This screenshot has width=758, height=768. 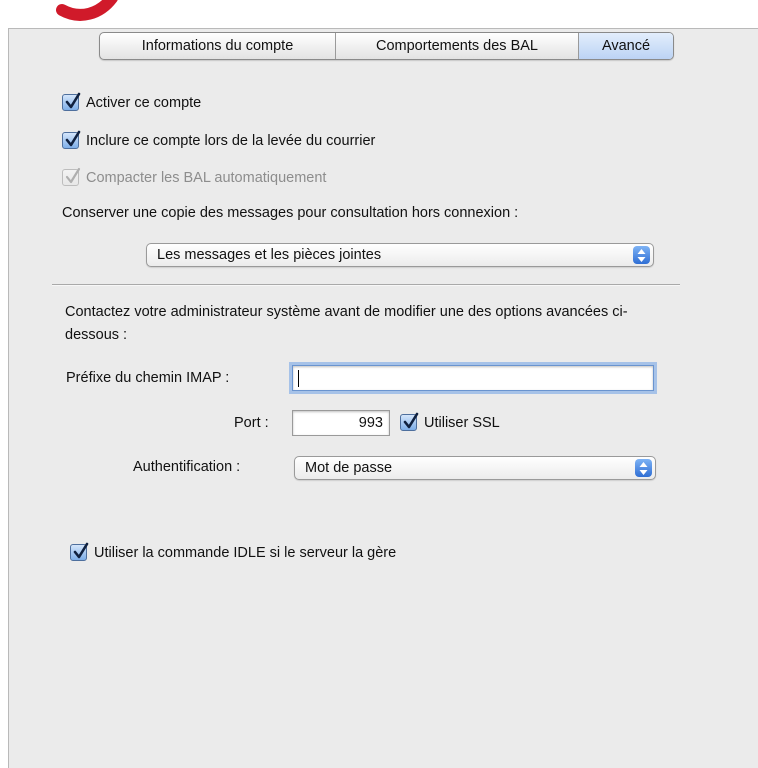 I want to click on red-annotation-stroke, so click(x=87, y=10).